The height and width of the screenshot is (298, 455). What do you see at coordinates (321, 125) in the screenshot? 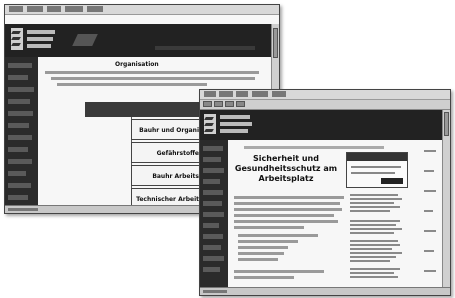
I see `front-site-header` at bounding box center [321, 125].